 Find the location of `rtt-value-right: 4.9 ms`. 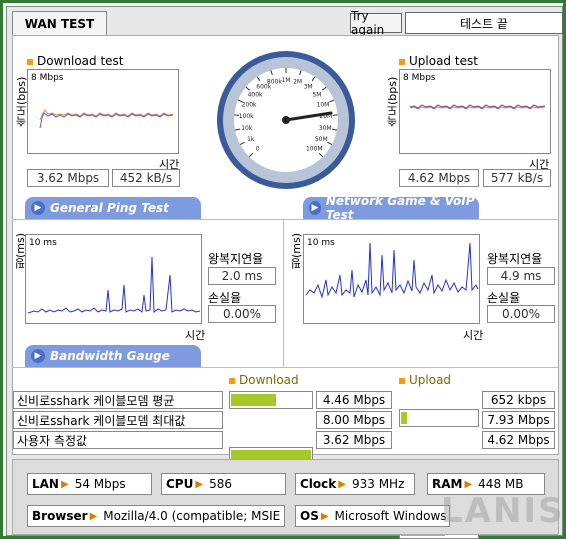

rtt-value-right: 4.9 ms is located at coordinates (521, 276).